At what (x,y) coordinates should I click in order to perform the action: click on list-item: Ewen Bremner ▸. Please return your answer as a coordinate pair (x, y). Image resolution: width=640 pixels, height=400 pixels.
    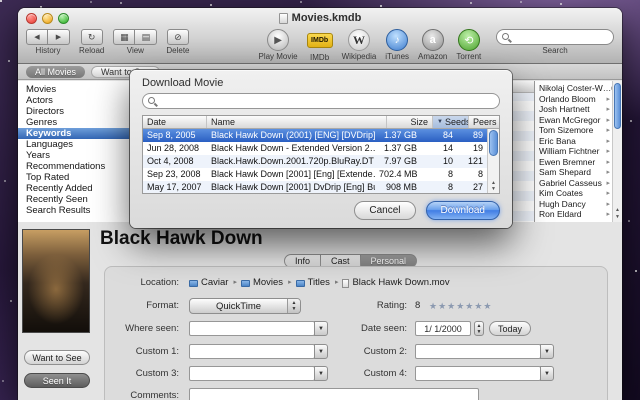
    Looking at the image, I should click on (578, 162).